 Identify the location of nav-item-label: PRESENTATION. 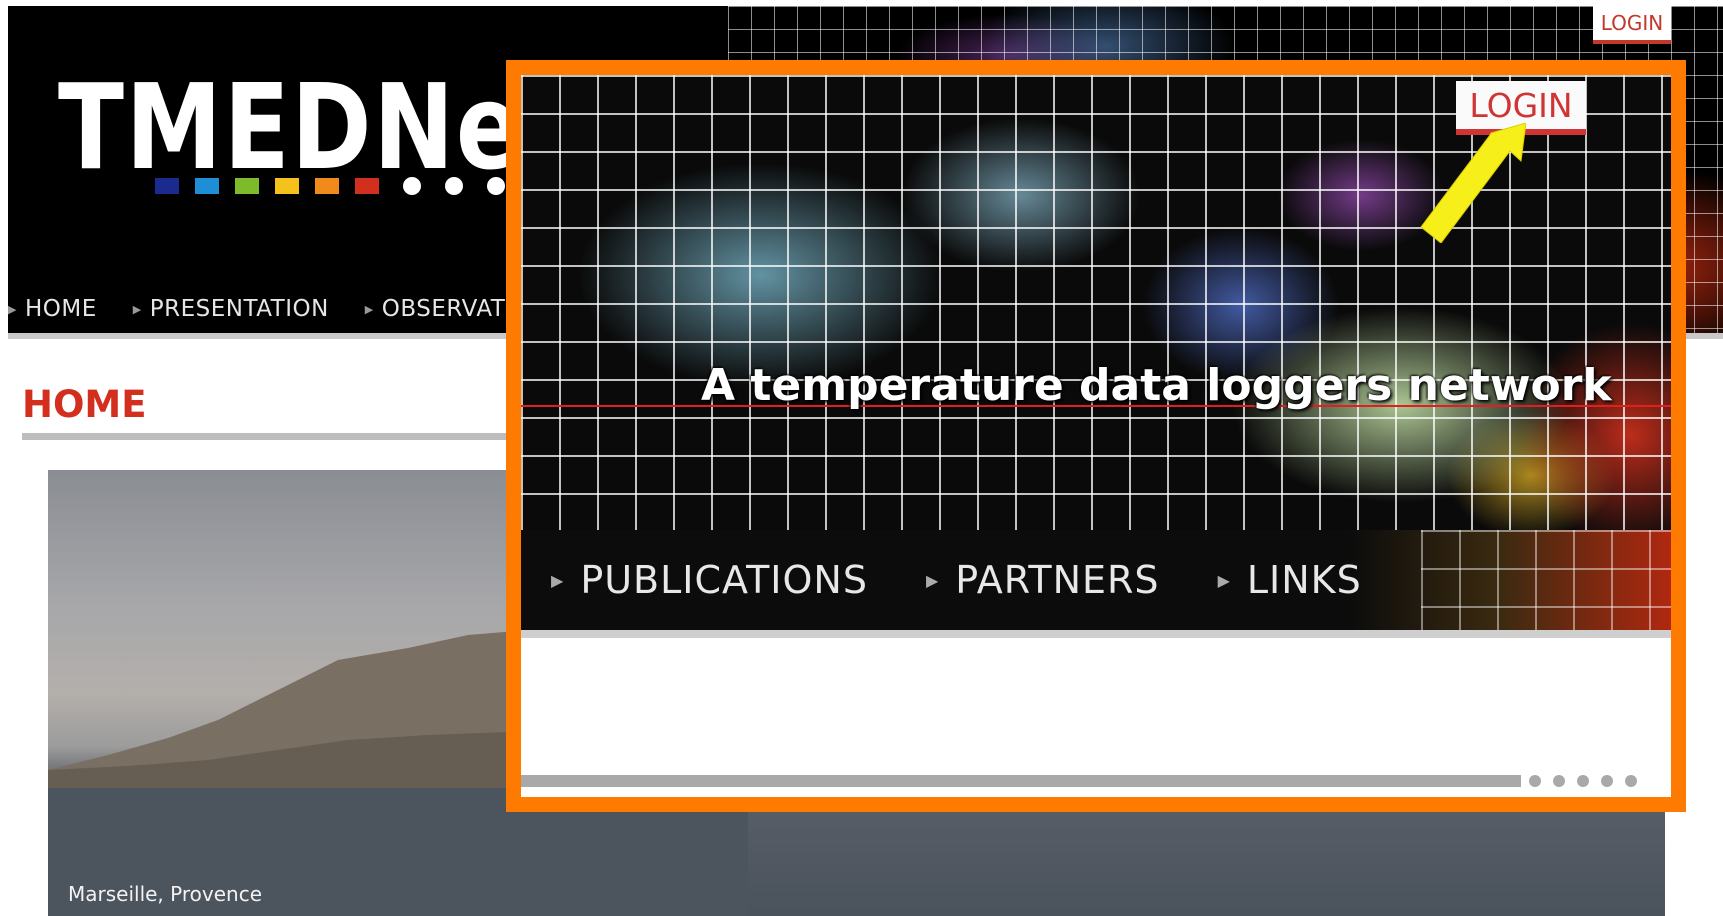
(239, 309).